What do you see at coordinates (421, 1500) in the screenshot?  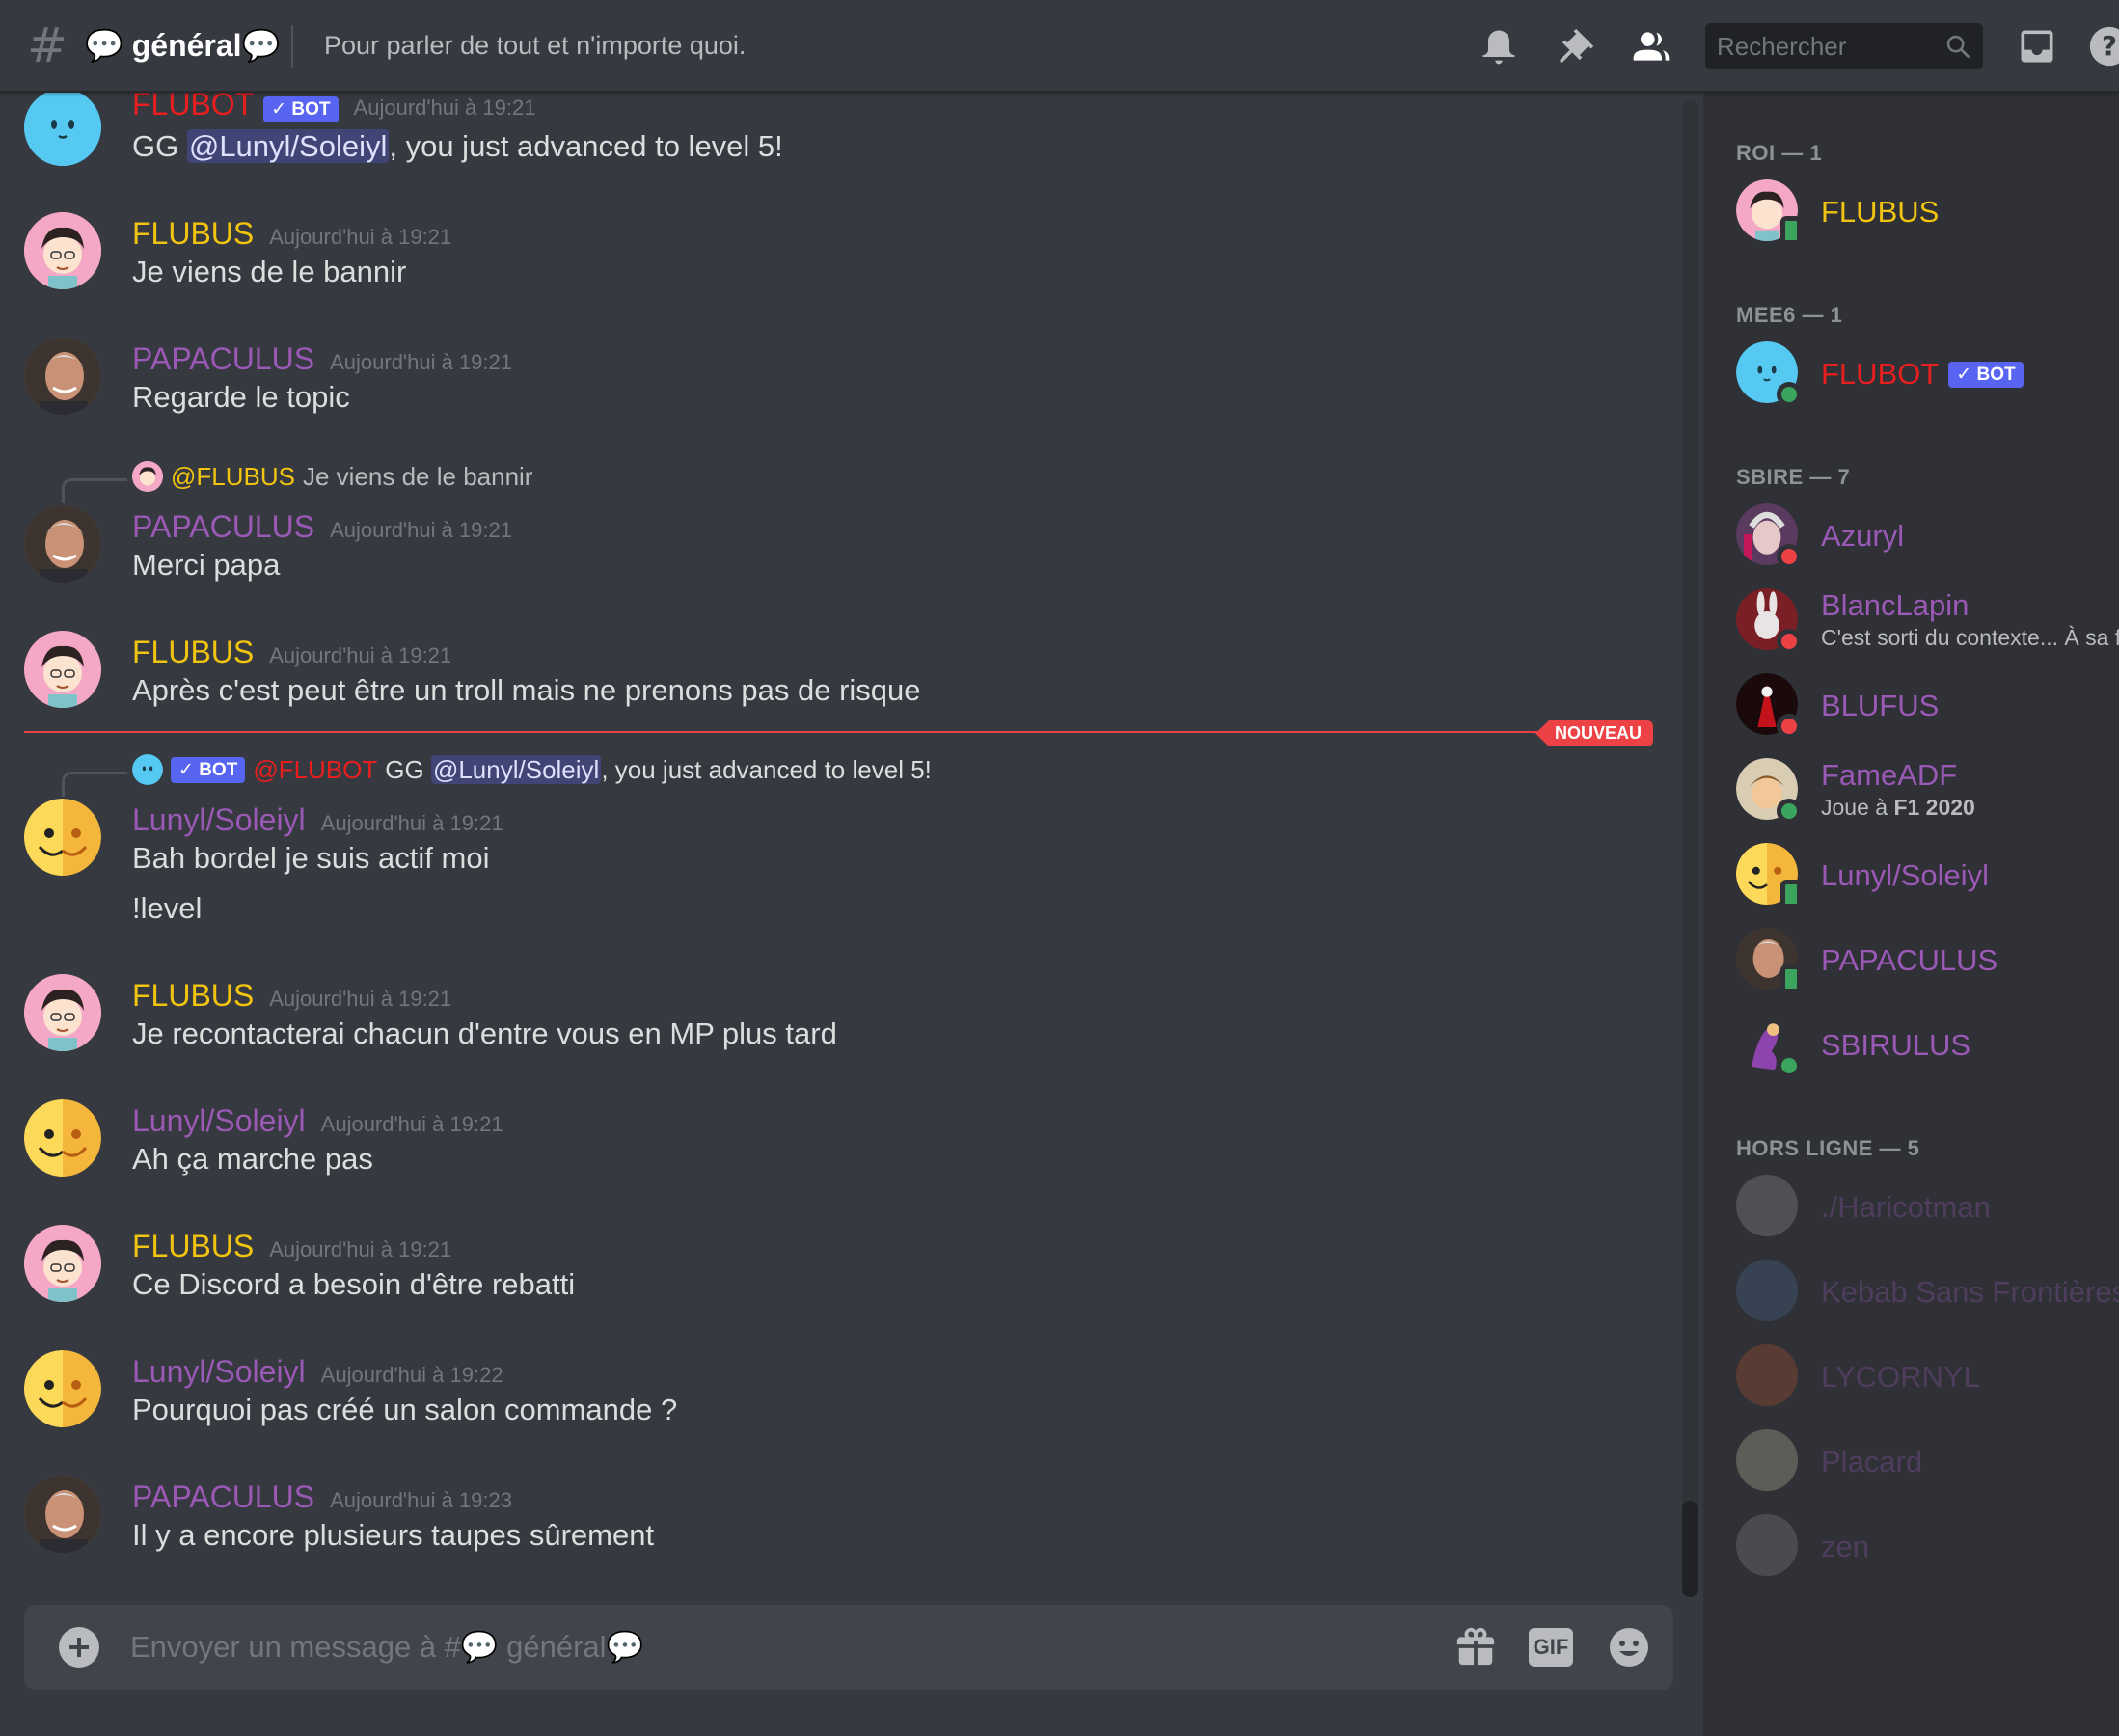 I see `timestamp: Aujourd'hui à 19:23` at bounding box center [421, 1500].